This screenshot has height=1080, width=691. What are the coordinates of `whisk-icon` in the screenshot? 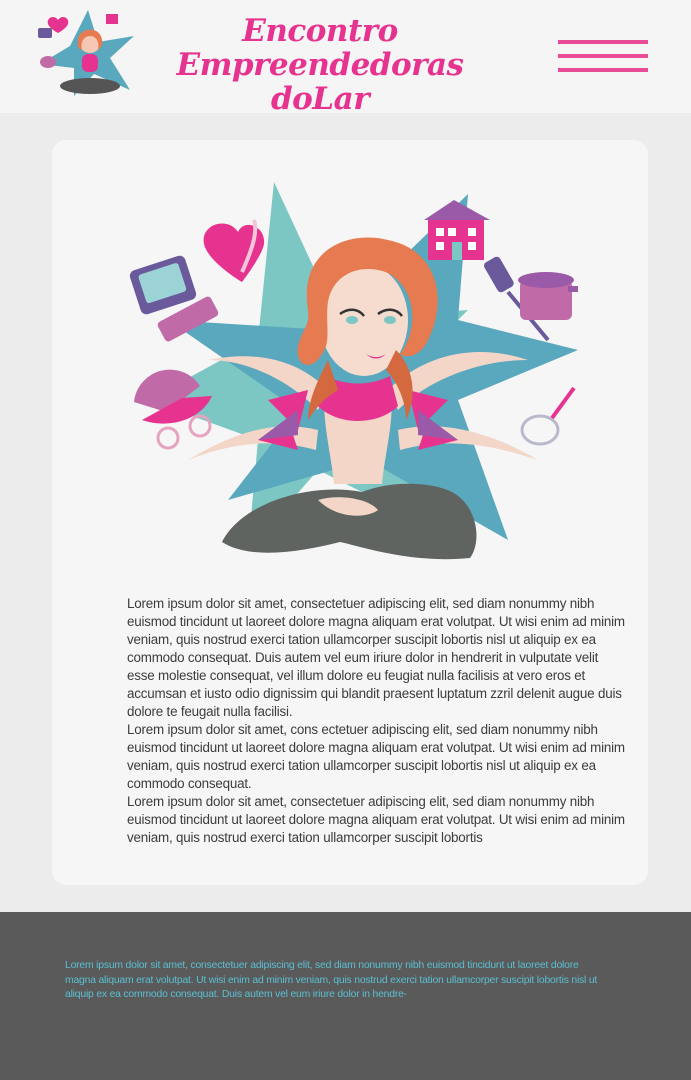 It's located at (548, 416).